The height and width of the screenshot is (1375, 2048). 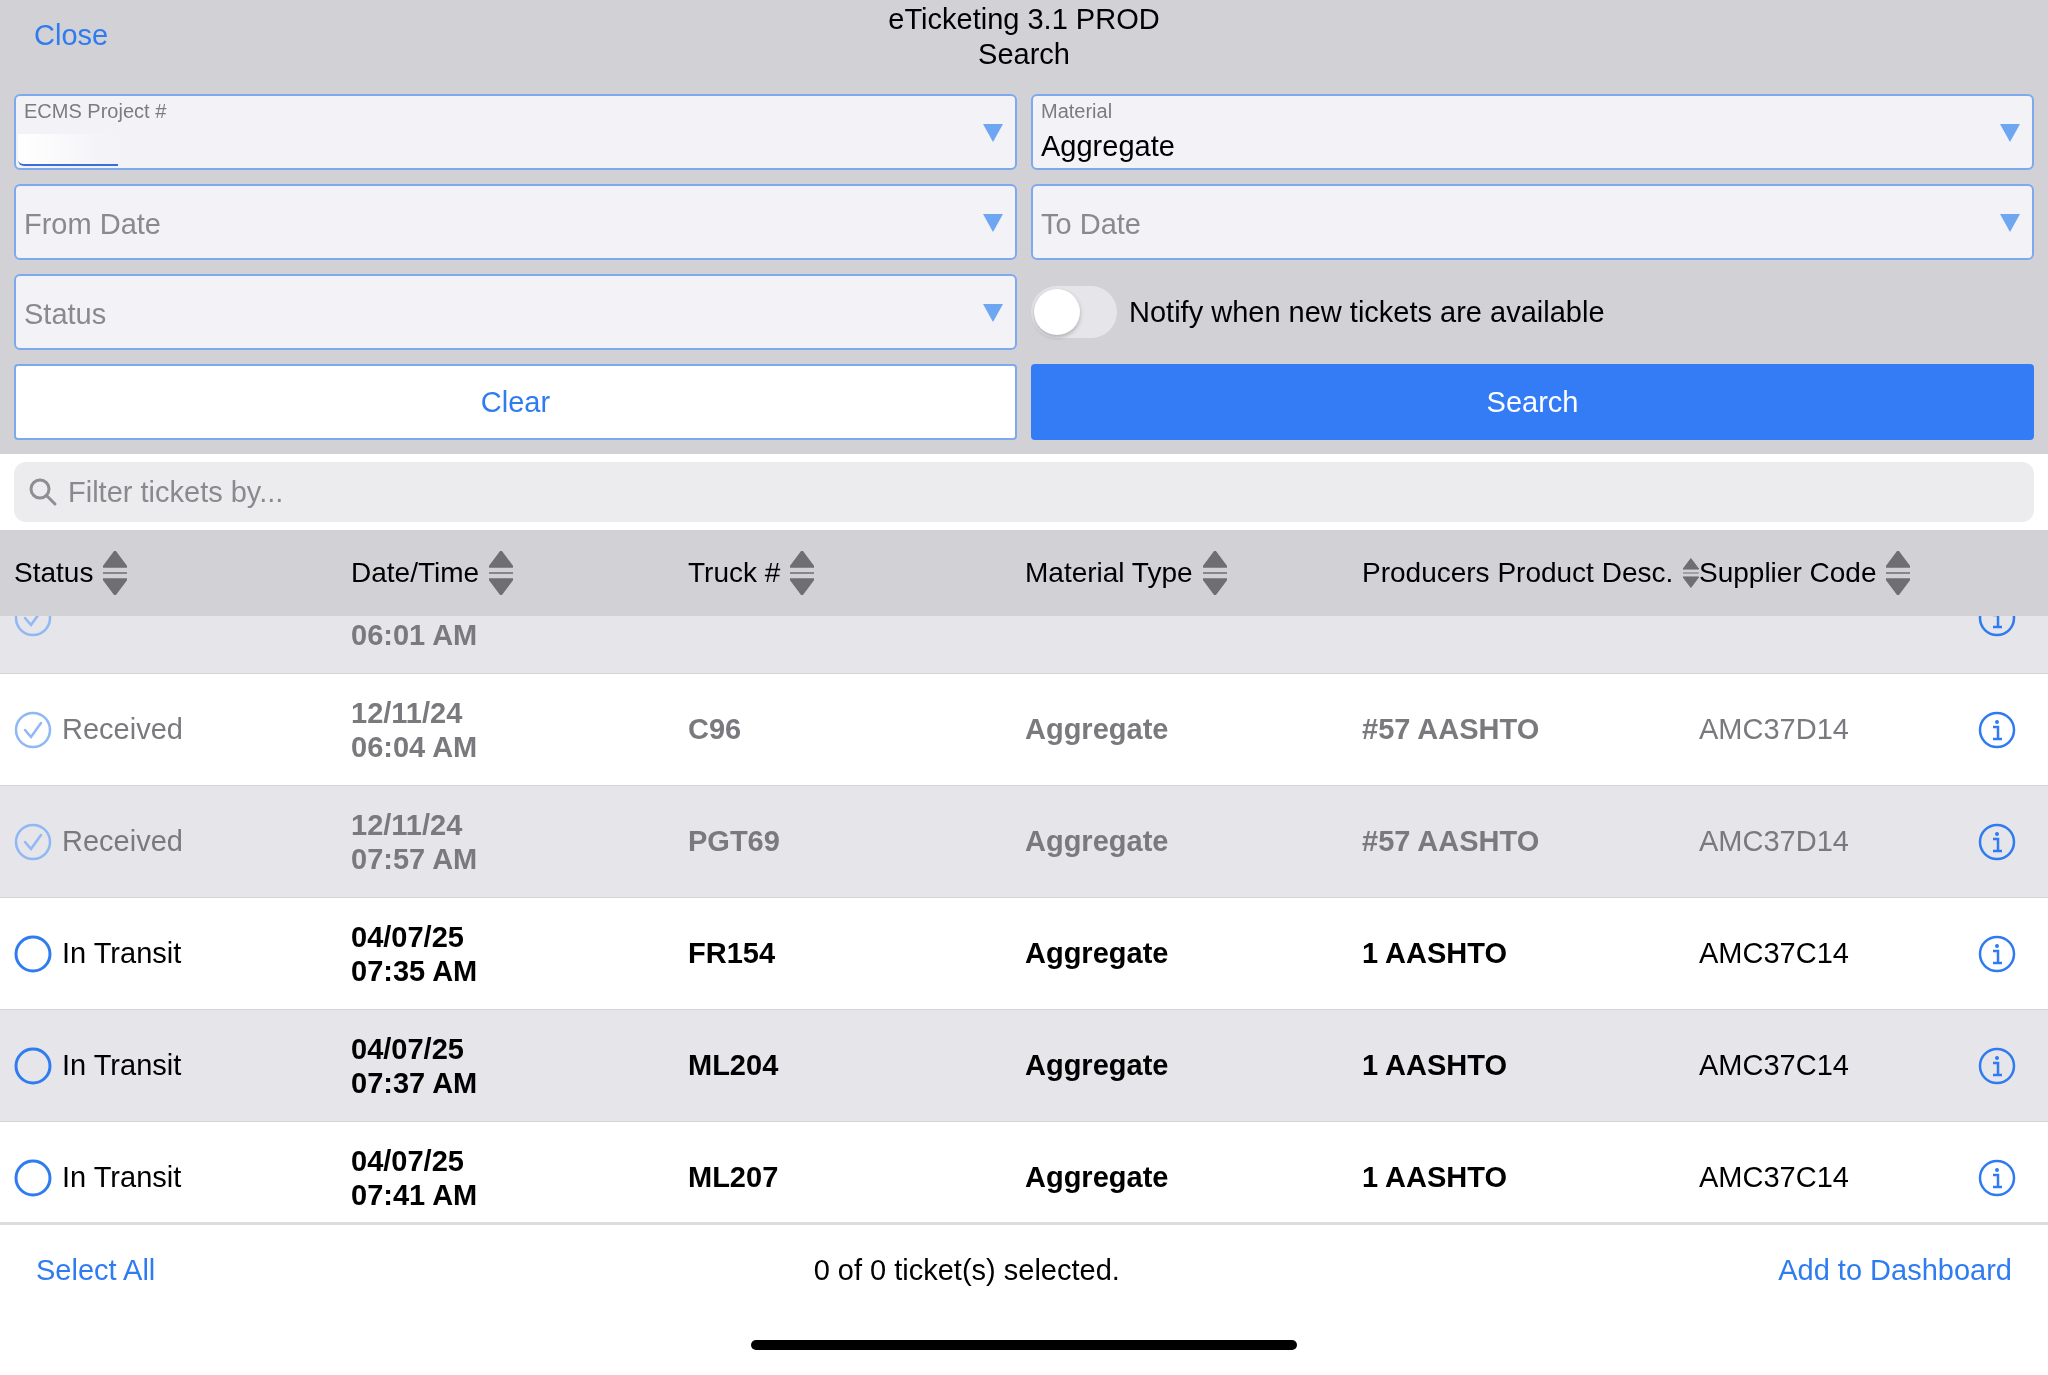 What do you see at coordinates (734, 841) in the screenshot?
I see `truck-text: PGT69` at bounding box center [734, 841].